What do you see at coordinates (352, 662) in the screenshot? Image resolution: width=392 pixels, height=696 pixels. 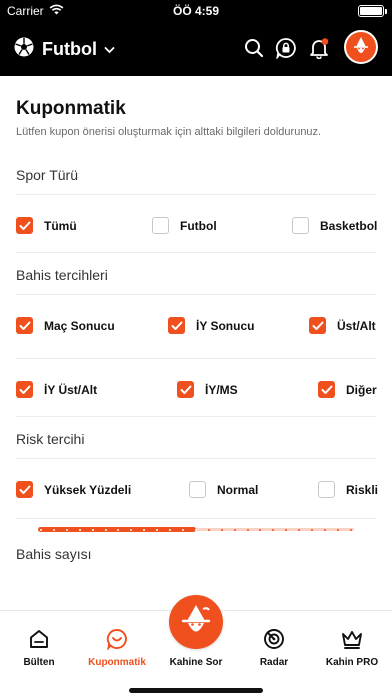 I see `nav-label: Kahin PRO` at bounding box center [352, 662].